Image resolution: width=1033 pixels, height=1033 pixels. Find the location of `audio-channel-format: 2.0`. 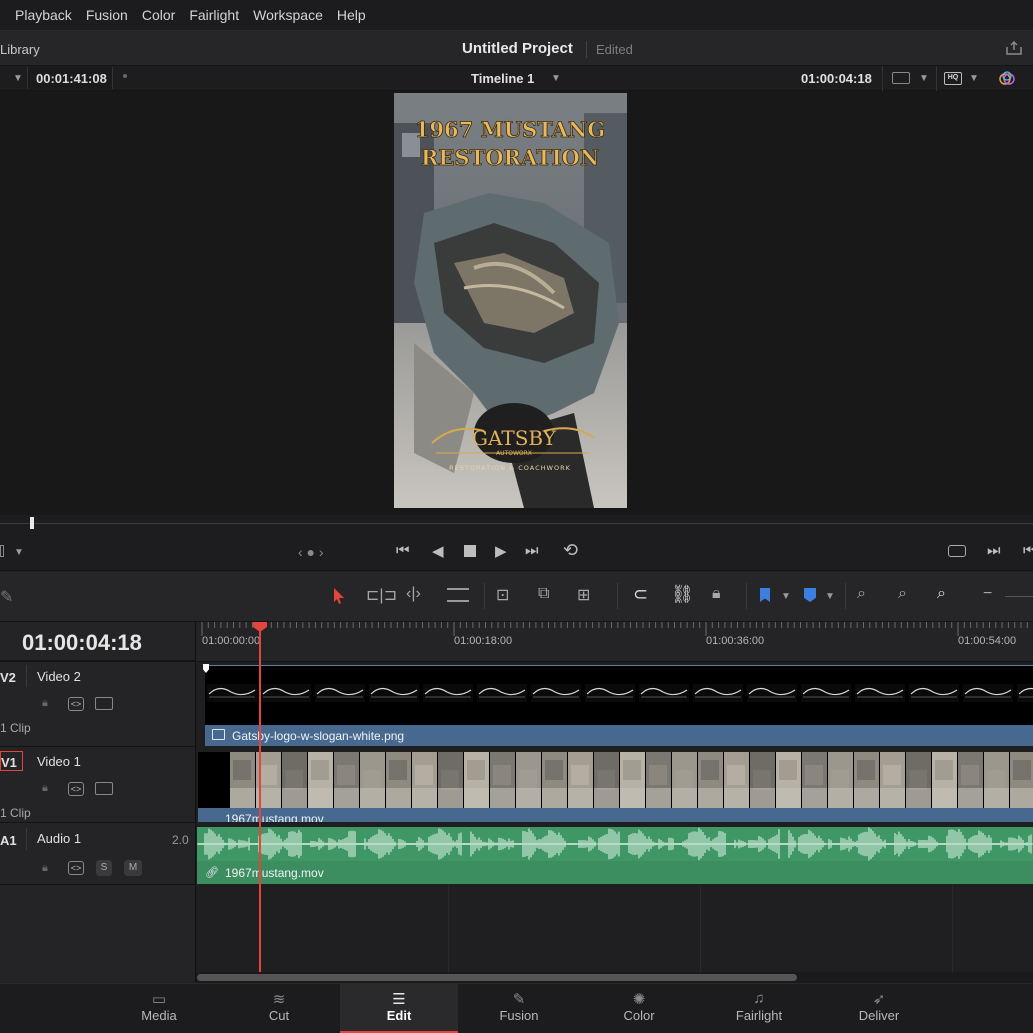

audio-channel-format: 2.0 is located at coordinates (180, 840).